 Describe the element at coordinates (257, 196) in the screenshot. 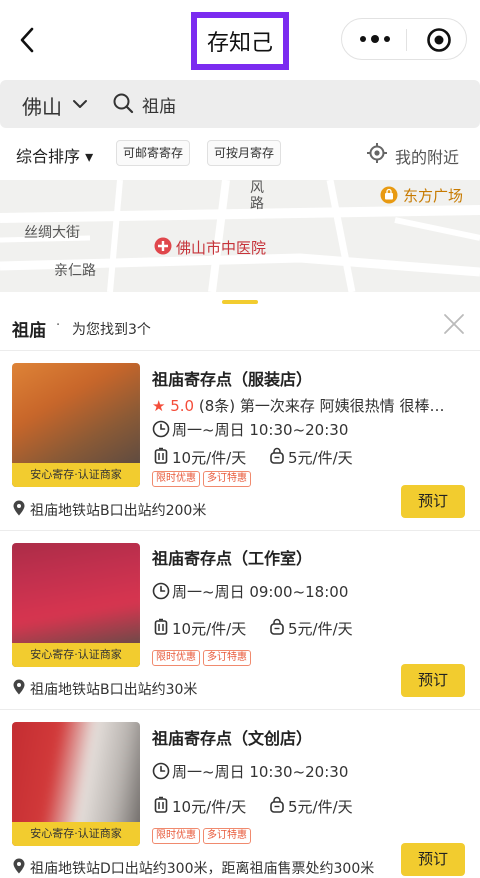

I see `map-label-vertical-road: 风路` at that location.